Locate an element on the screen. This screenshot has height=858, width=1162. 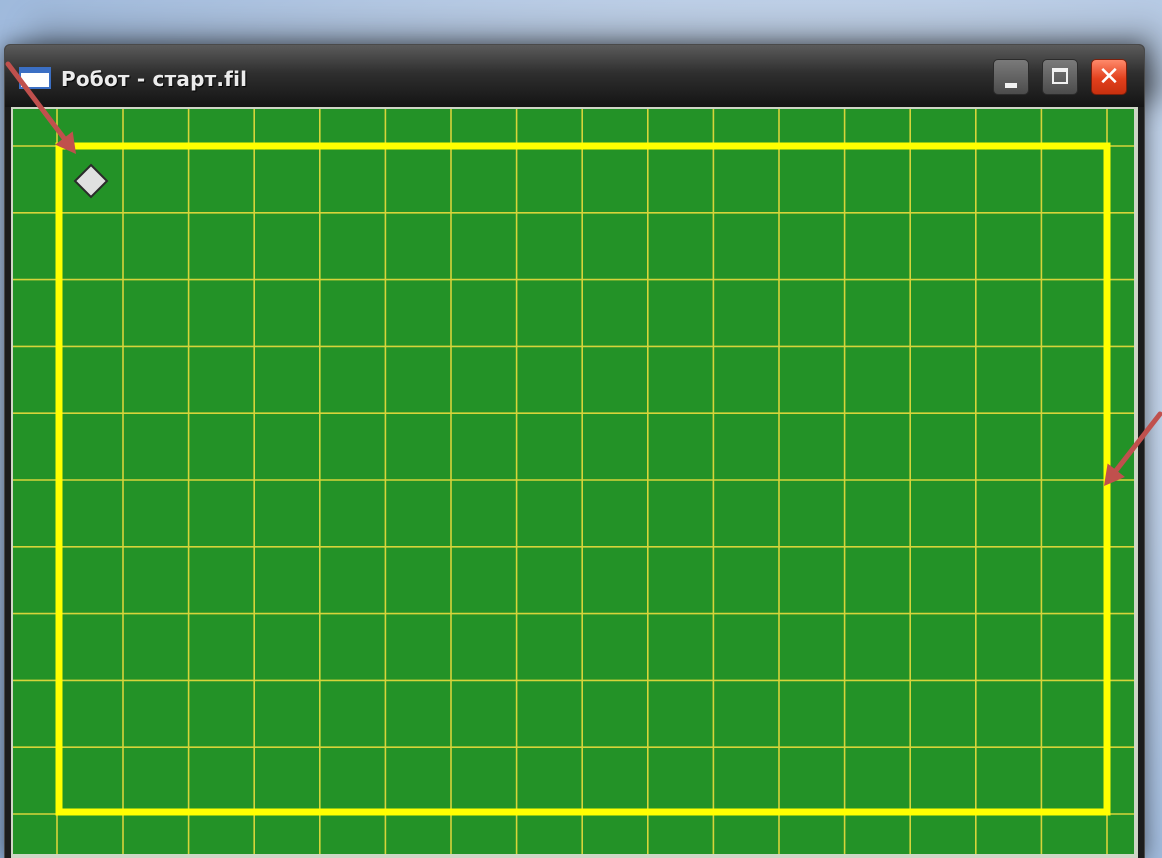
close-icon: ✕ is located at coordinates (1109, 77).